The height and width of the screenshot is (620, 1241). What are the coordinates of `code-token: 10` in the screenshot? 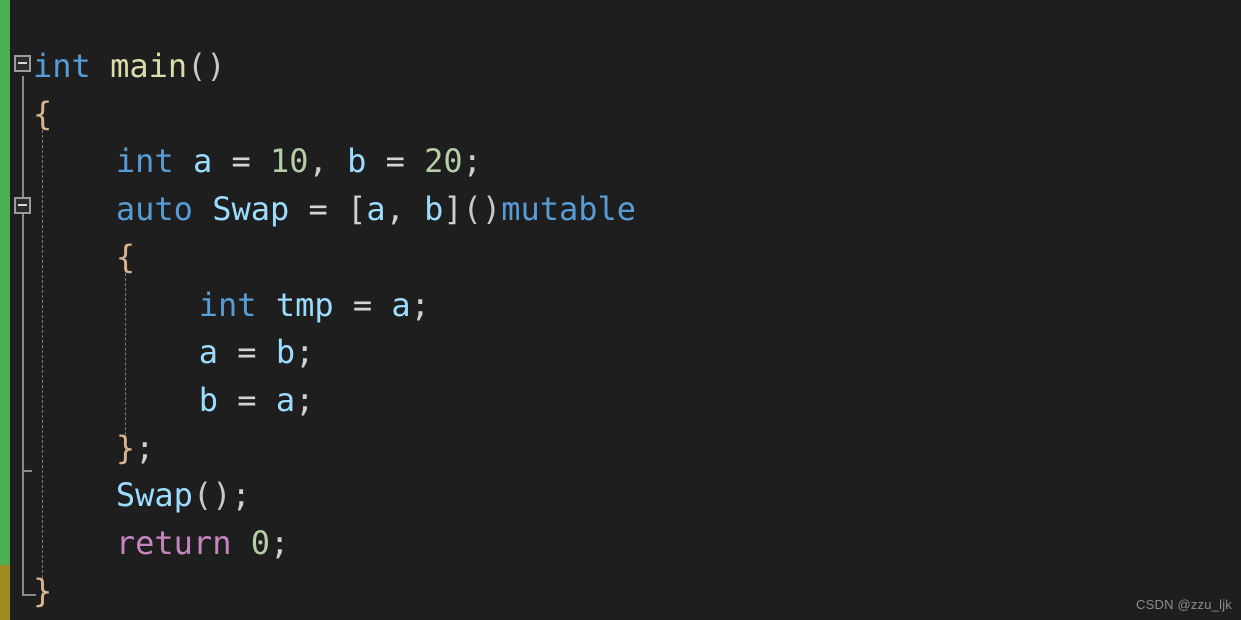 It's located at (289, 161).